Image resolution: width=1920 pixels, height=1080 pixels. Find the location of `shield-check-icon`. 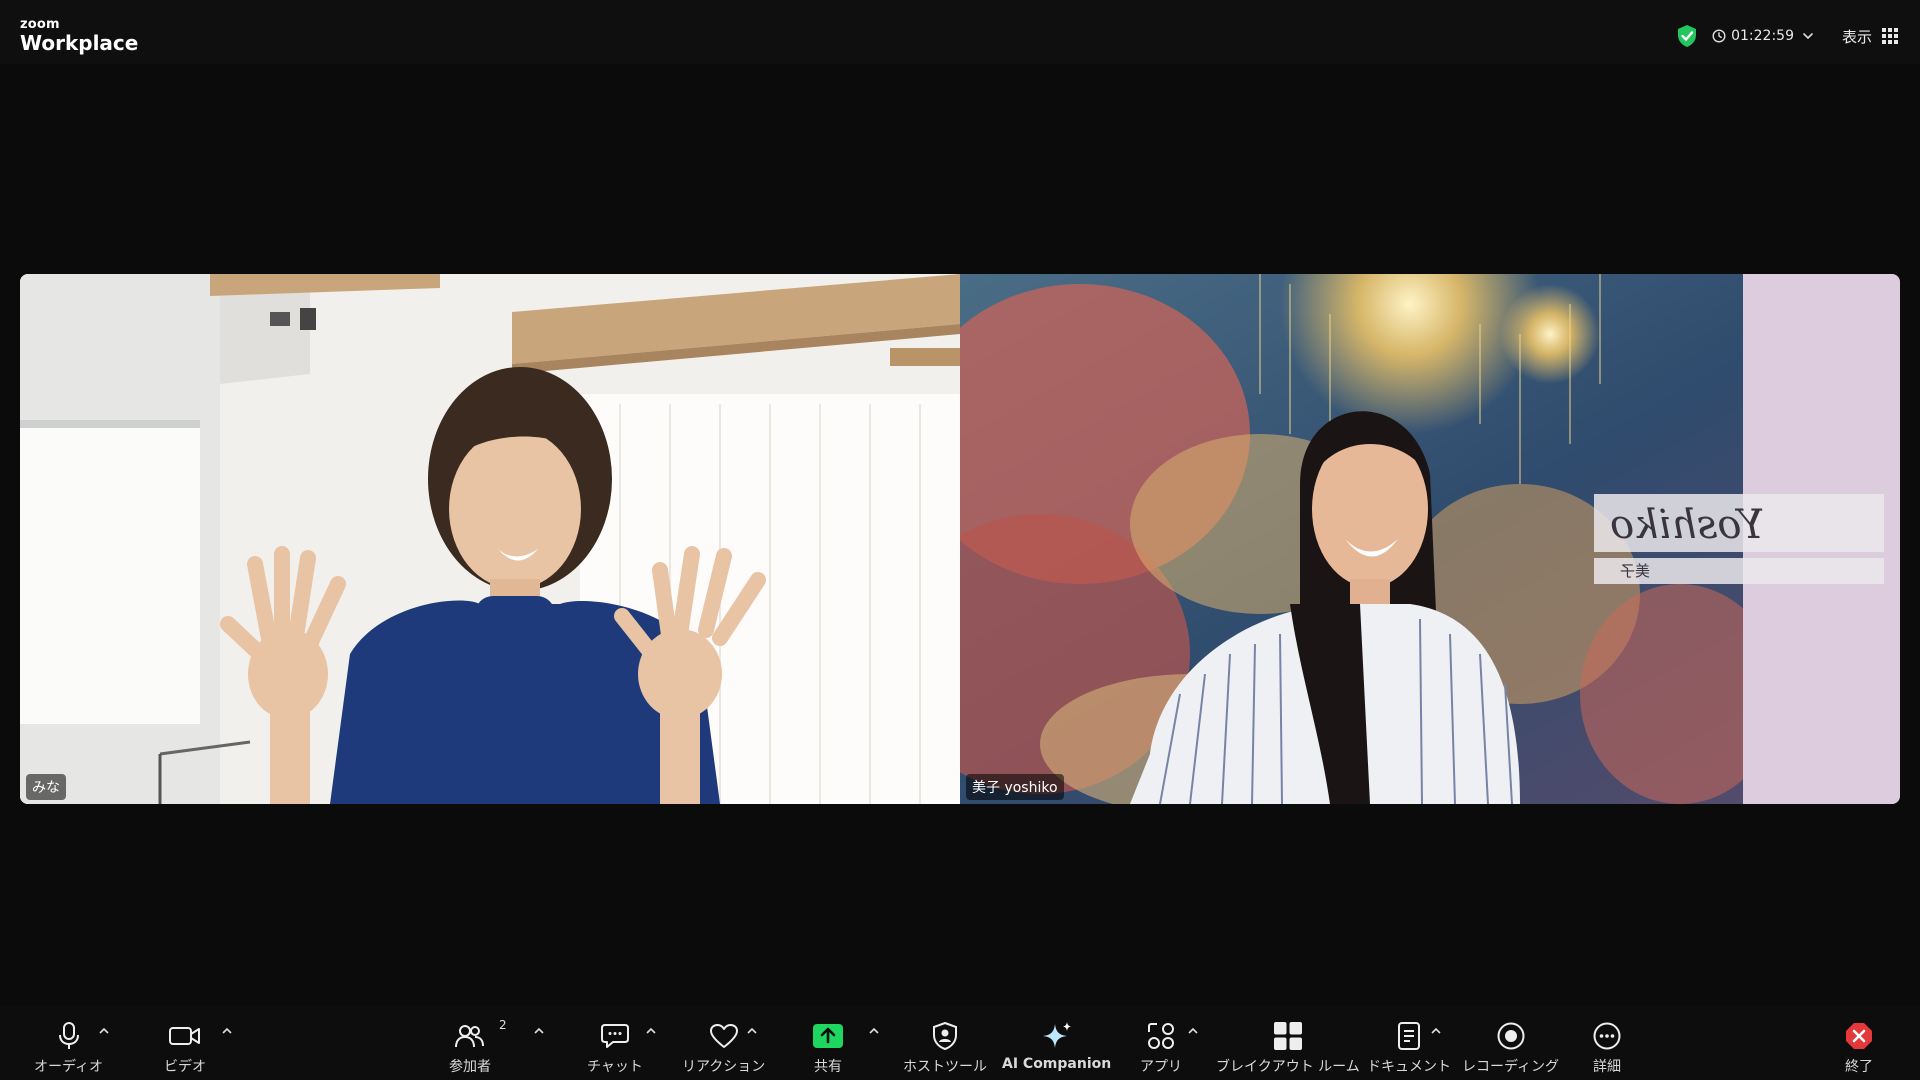

shield-check-icon is located at coordinates (1687, 36).